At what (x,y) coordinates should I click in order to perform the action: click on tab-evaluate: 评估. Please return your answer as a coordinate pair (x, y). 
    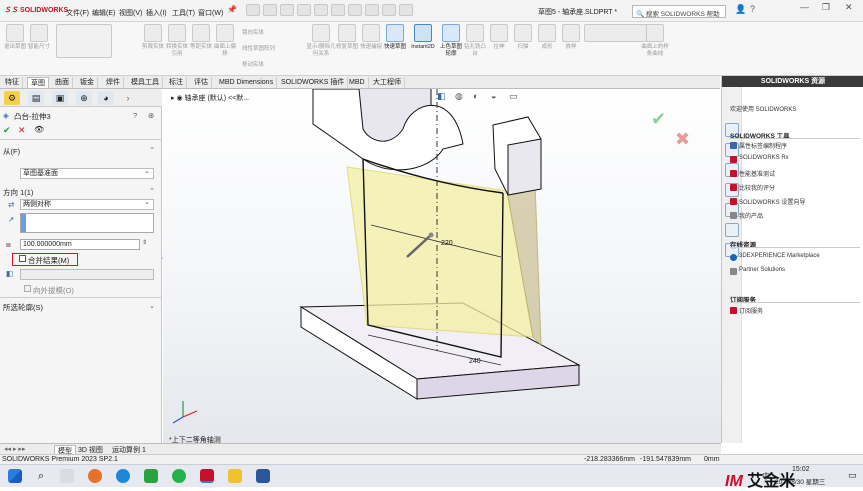
    Looking at the image, I should click on (201, 82).